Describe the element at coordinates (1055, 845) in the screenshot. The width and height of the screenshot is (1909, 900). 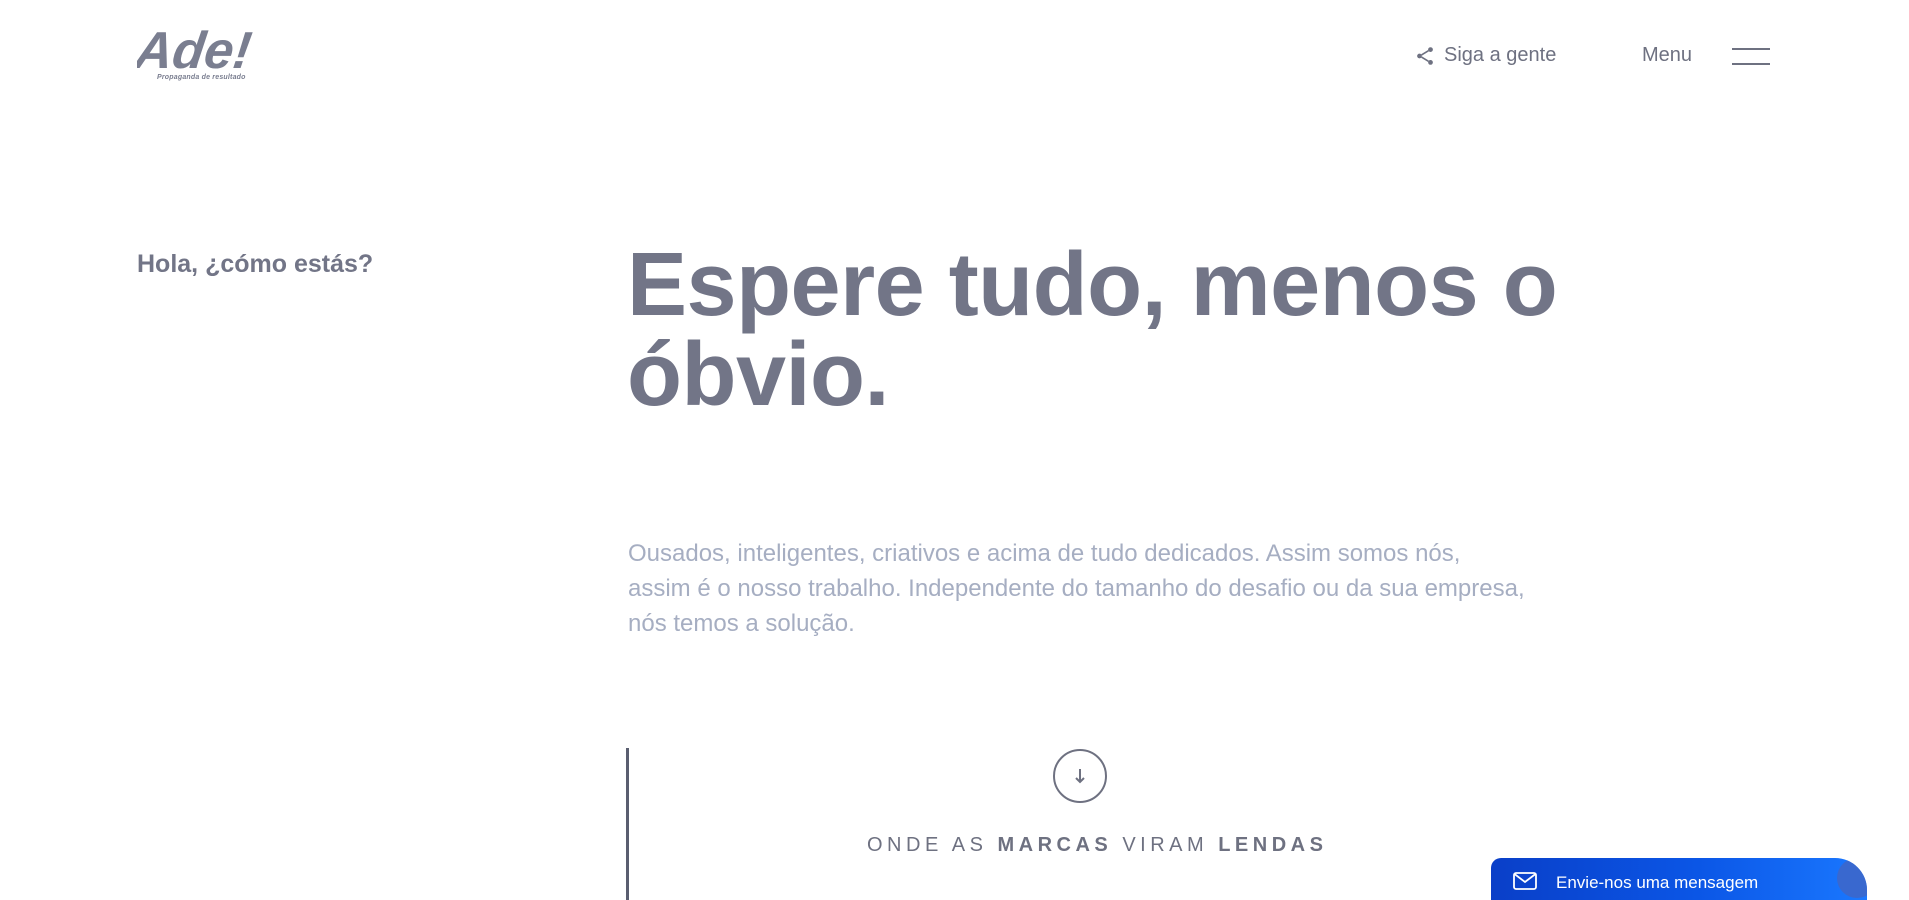
I see `tagline-bold-1: MARCAS` at that location.